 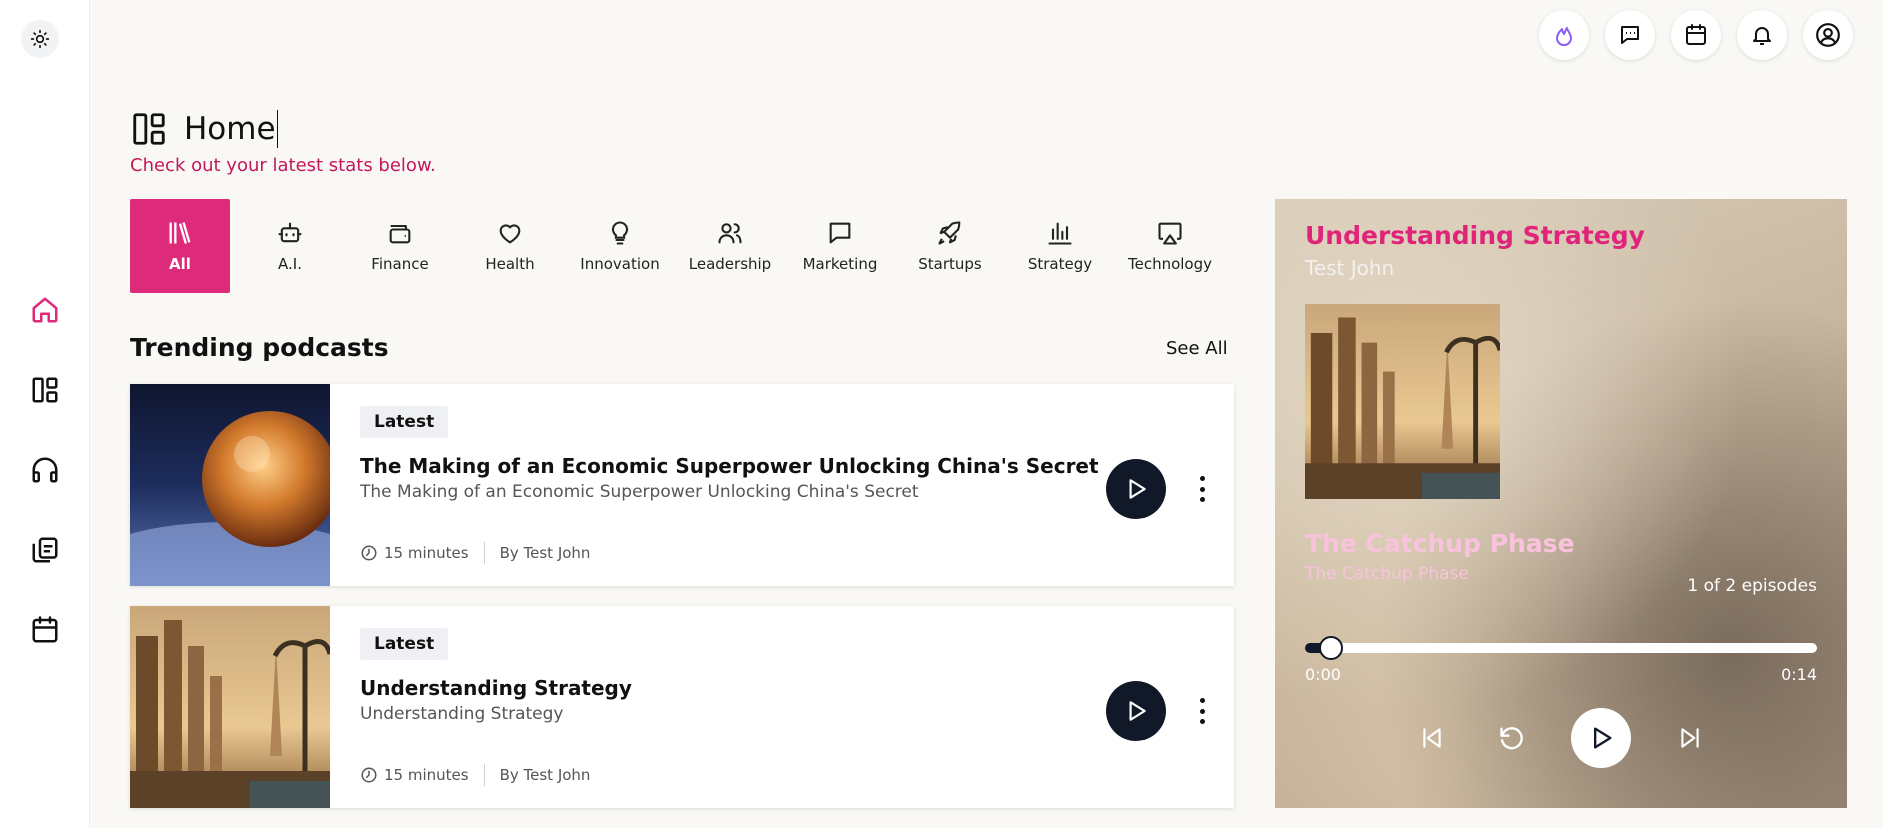 What do you see at coordinates (840, 246) in the screenshot?
I see `category-marketing: Marketing` at bounding box center [840, 246].